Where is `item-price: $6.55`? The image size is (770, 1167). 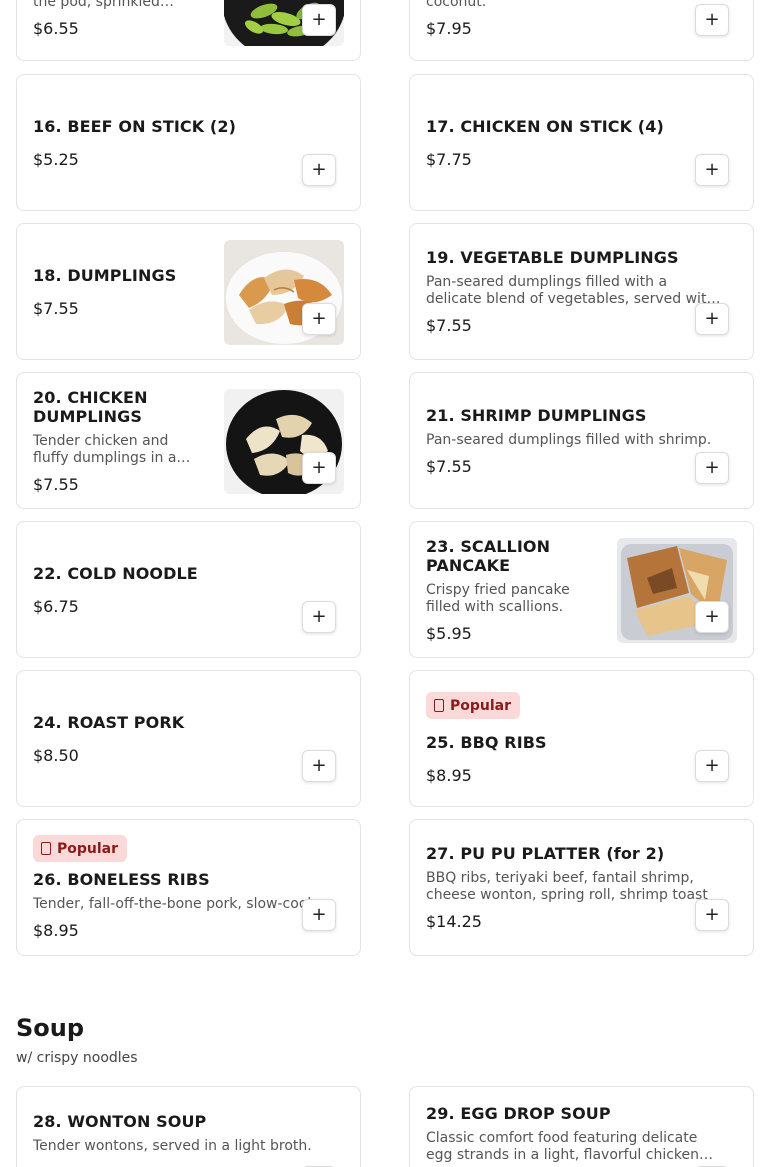
item-price: $6.55 is located at coordinates (56, 28).